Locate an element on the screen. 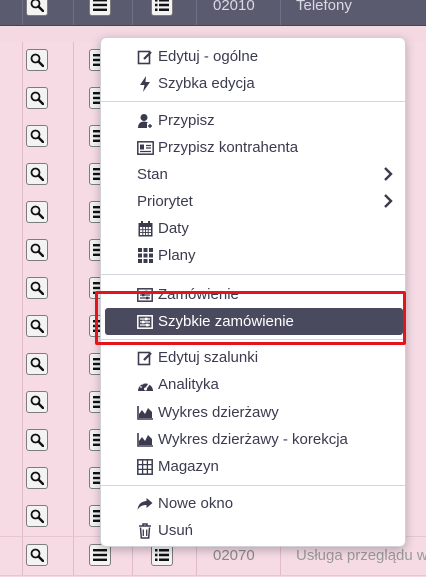  menu-item-edit-formwork: Edytuj szalunki is located at coordinates (254, 357).